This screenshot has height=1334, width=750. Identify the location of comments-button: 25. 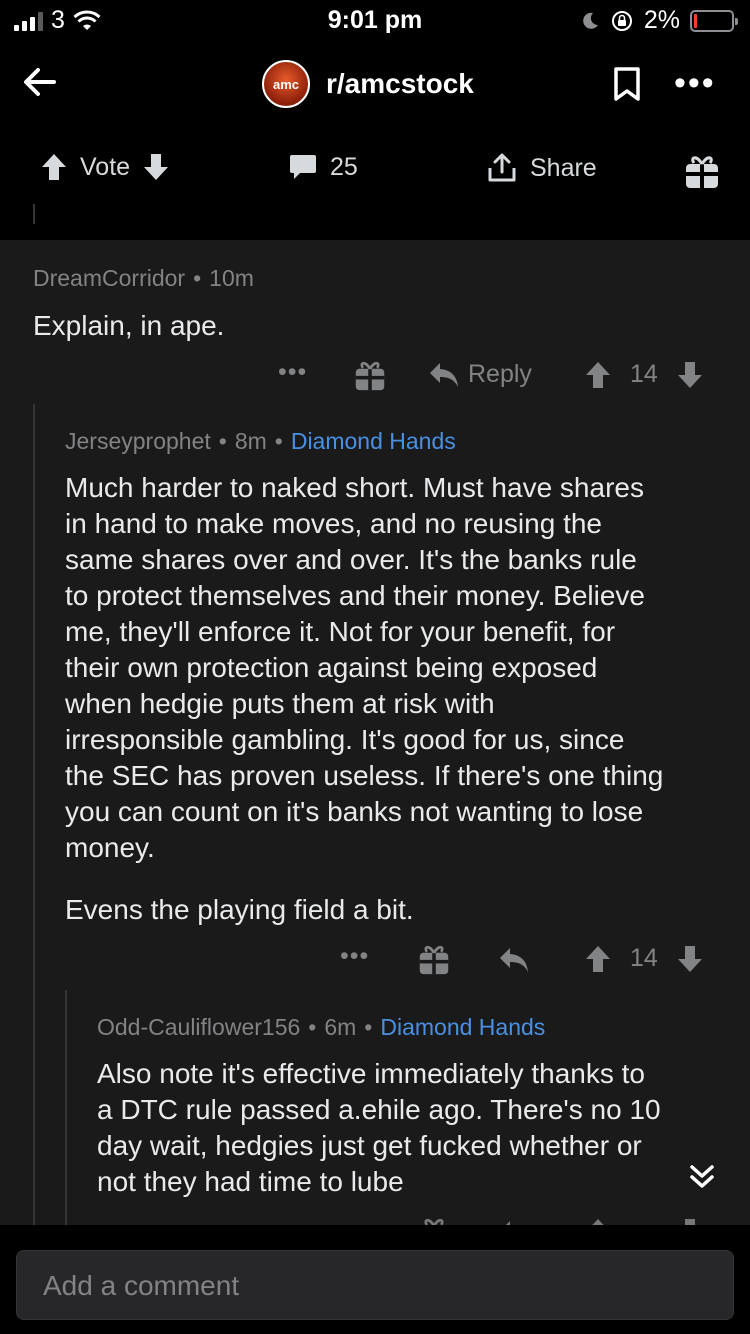
(323, 167).